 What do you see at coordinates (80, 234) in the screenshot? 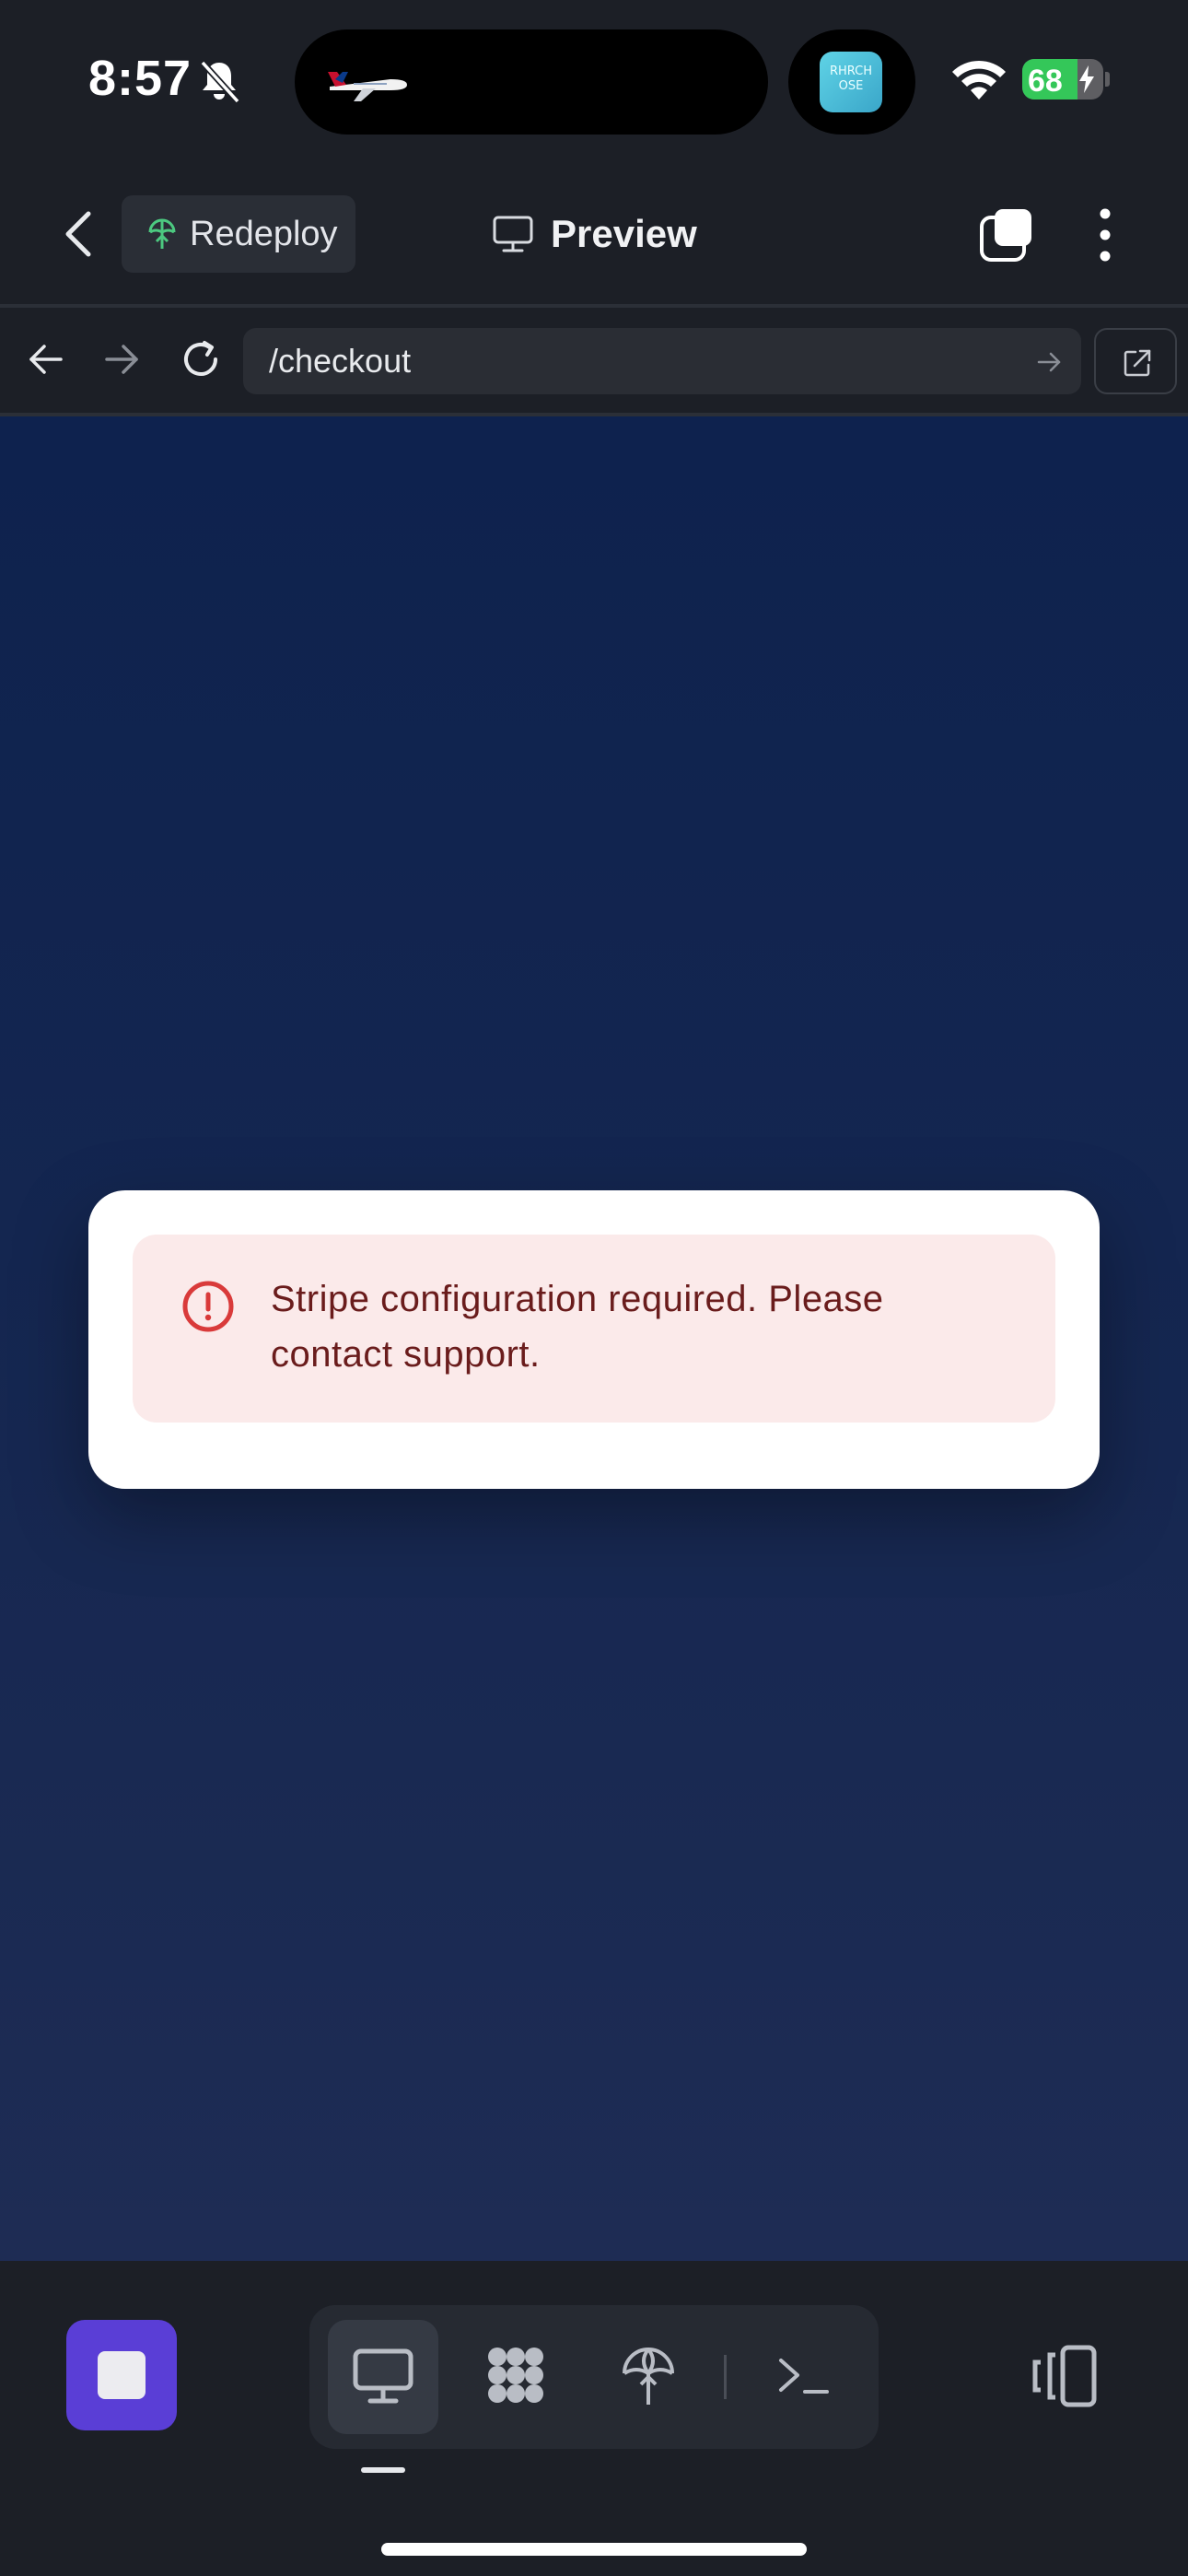
I see `back-chevron-icon` at bounding box center [80, 234].